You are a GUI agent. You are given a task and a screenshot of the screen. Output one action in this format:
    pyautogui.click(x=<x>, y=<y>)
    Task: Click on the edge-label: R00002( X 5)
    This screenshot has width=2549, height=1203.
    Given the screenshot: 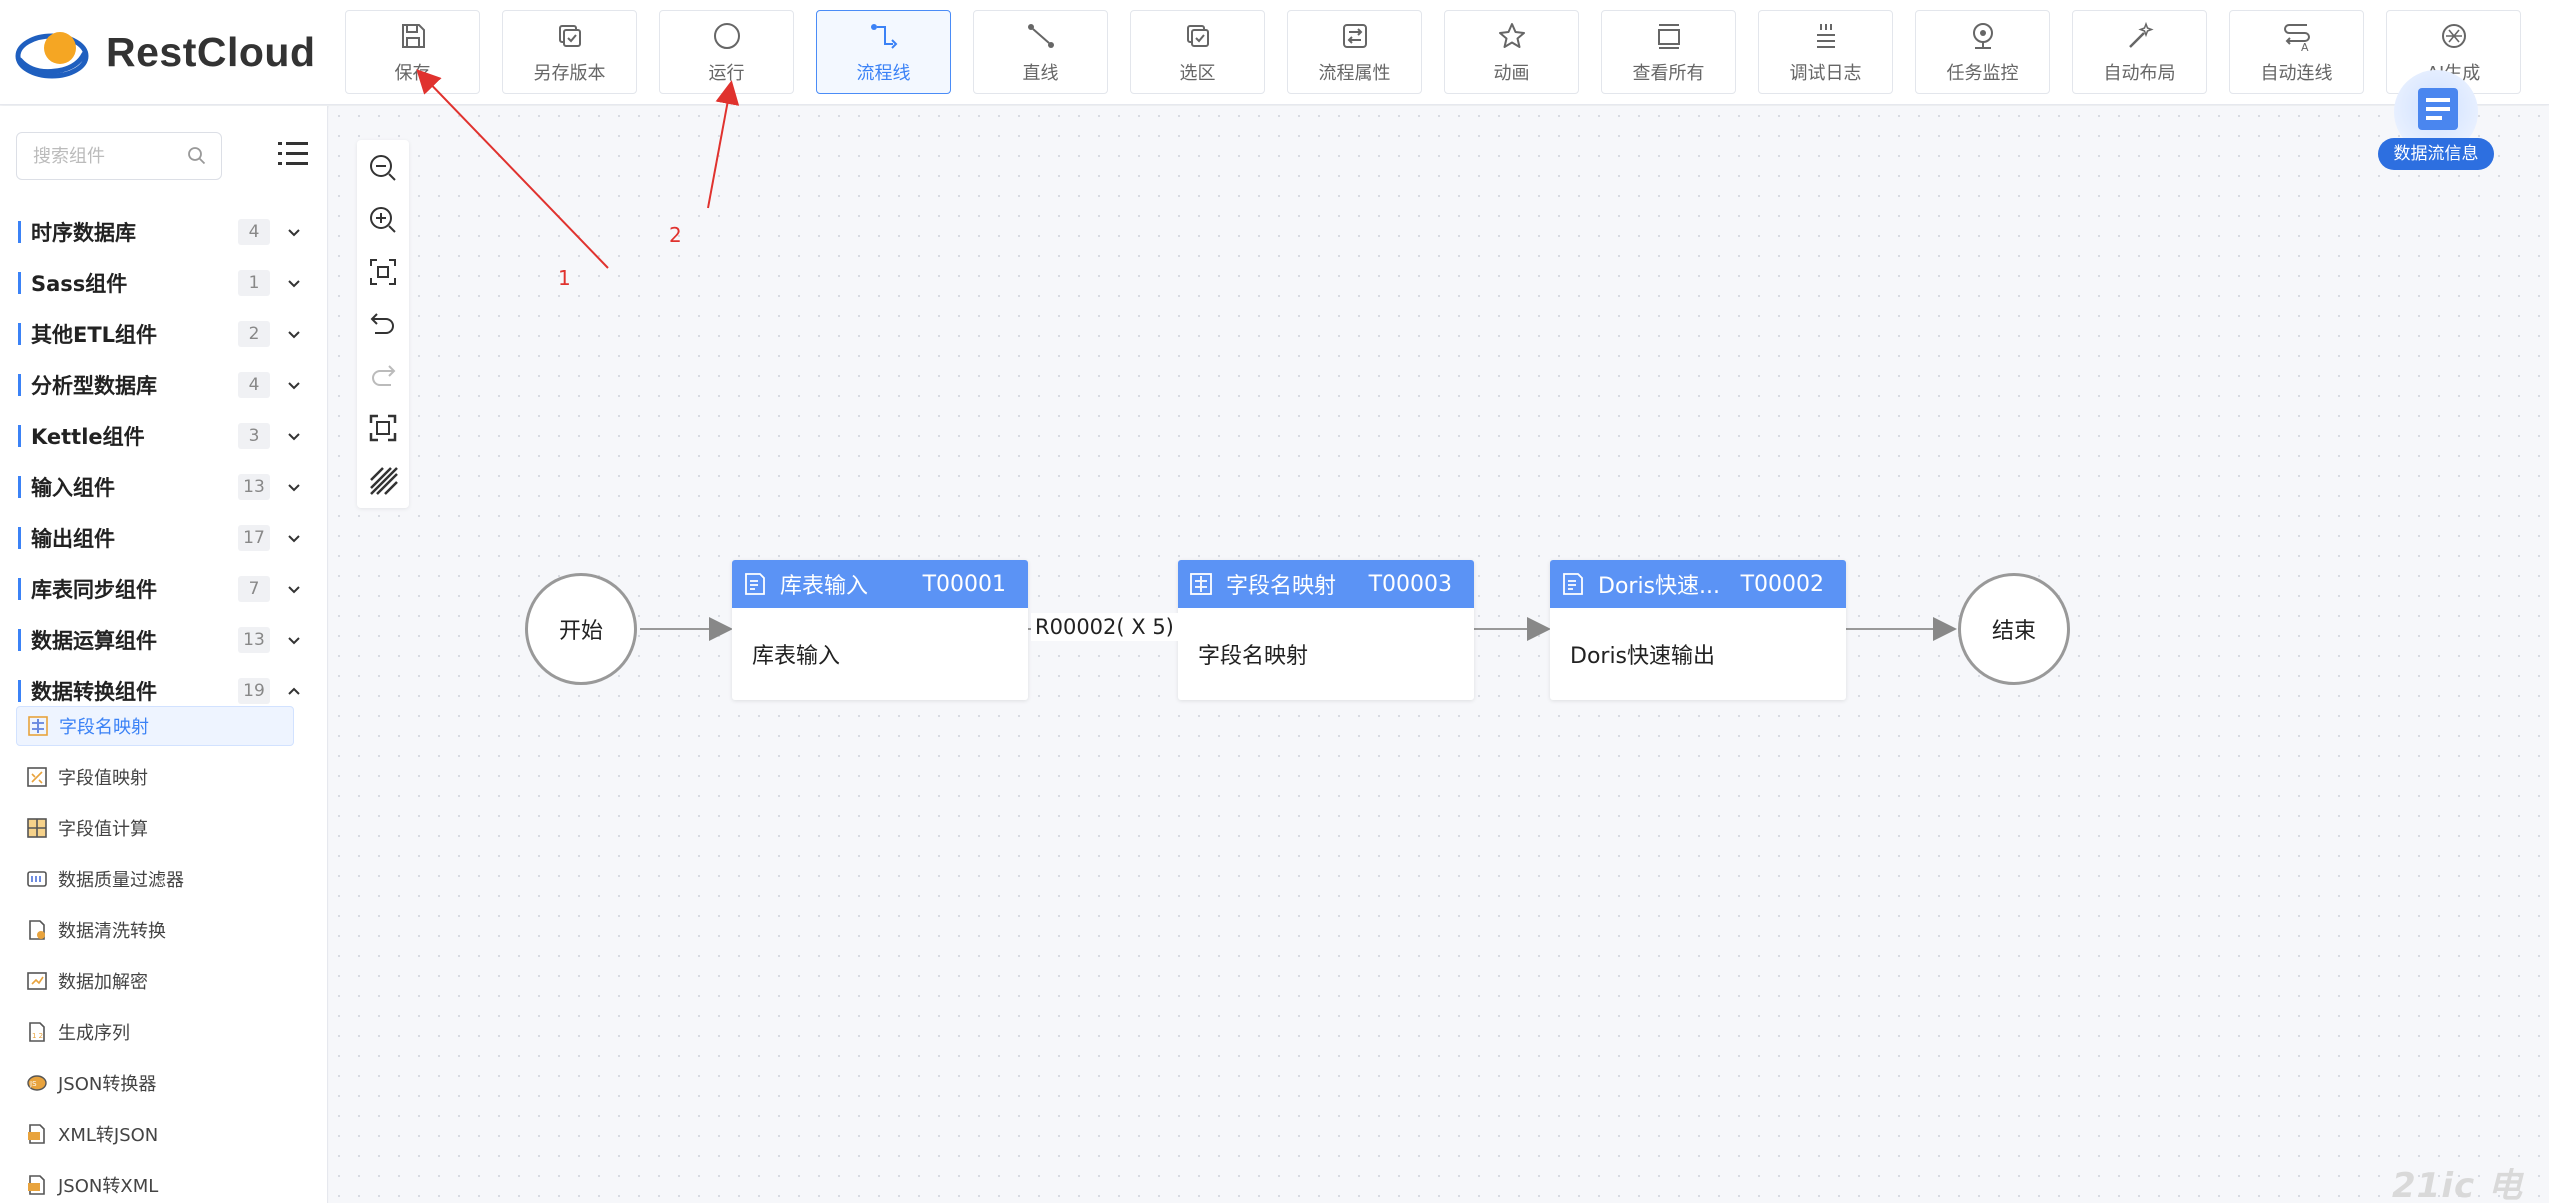 What is the action you would take?
    pyautogui.click(x=1104, y=627)
    